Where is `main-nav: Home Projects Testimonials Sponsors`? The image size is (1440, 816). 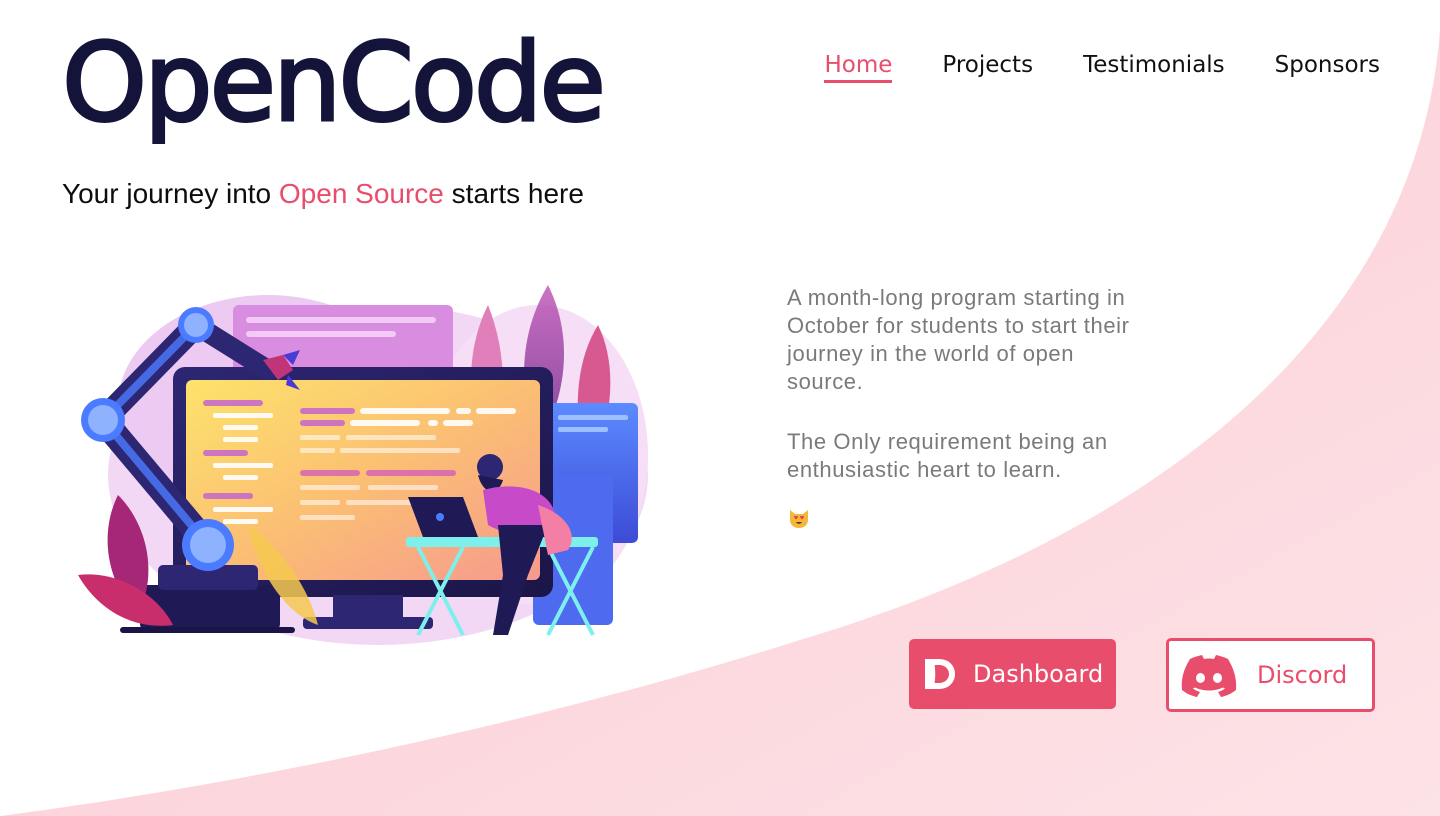 main-nav: Home Projects Testimonials Sponsors is located at coordinates (1102, 67).